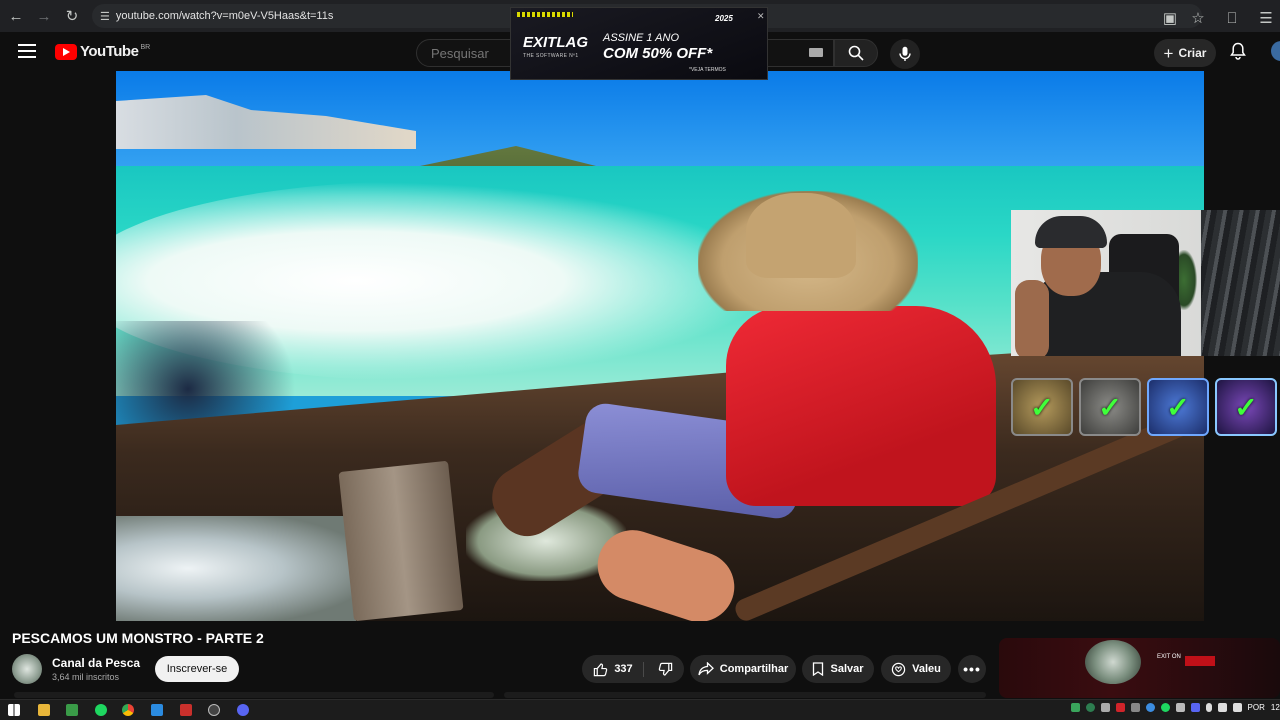 The width and height of the screenshot is (1280, 720). What do you see at coordinates (96, 663) in the screenshot?
I see `channel-name: Canal da Pesca` at bounding box center [96, 663].